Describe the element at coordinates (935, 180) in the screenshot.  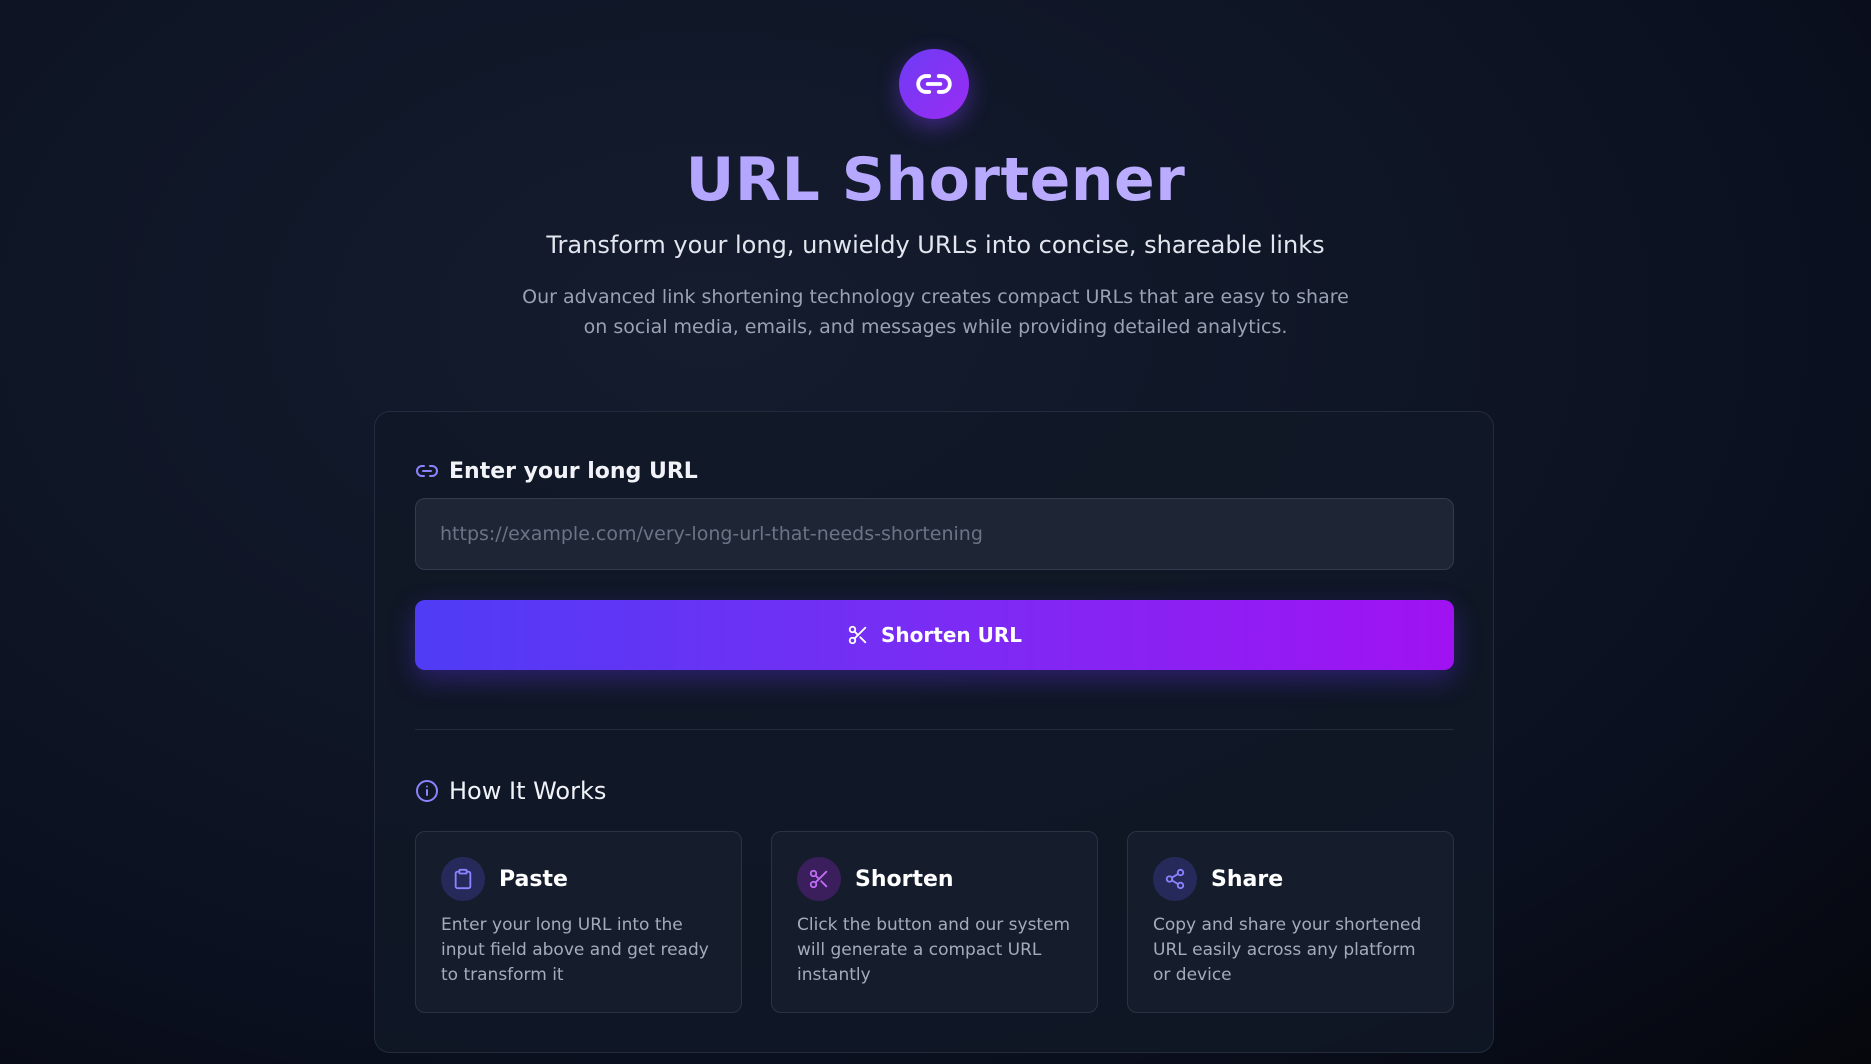
I see `page-title: URL Shortener` at that location.